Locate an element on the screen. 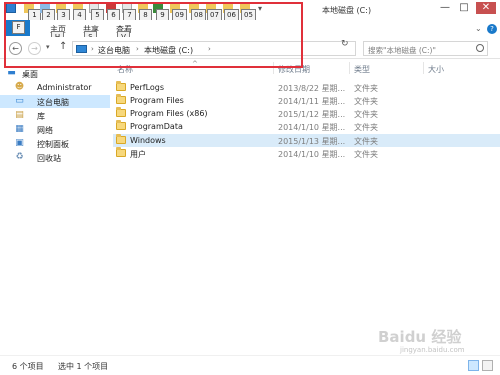  back-button: ← is located at coordinates (15, 48).